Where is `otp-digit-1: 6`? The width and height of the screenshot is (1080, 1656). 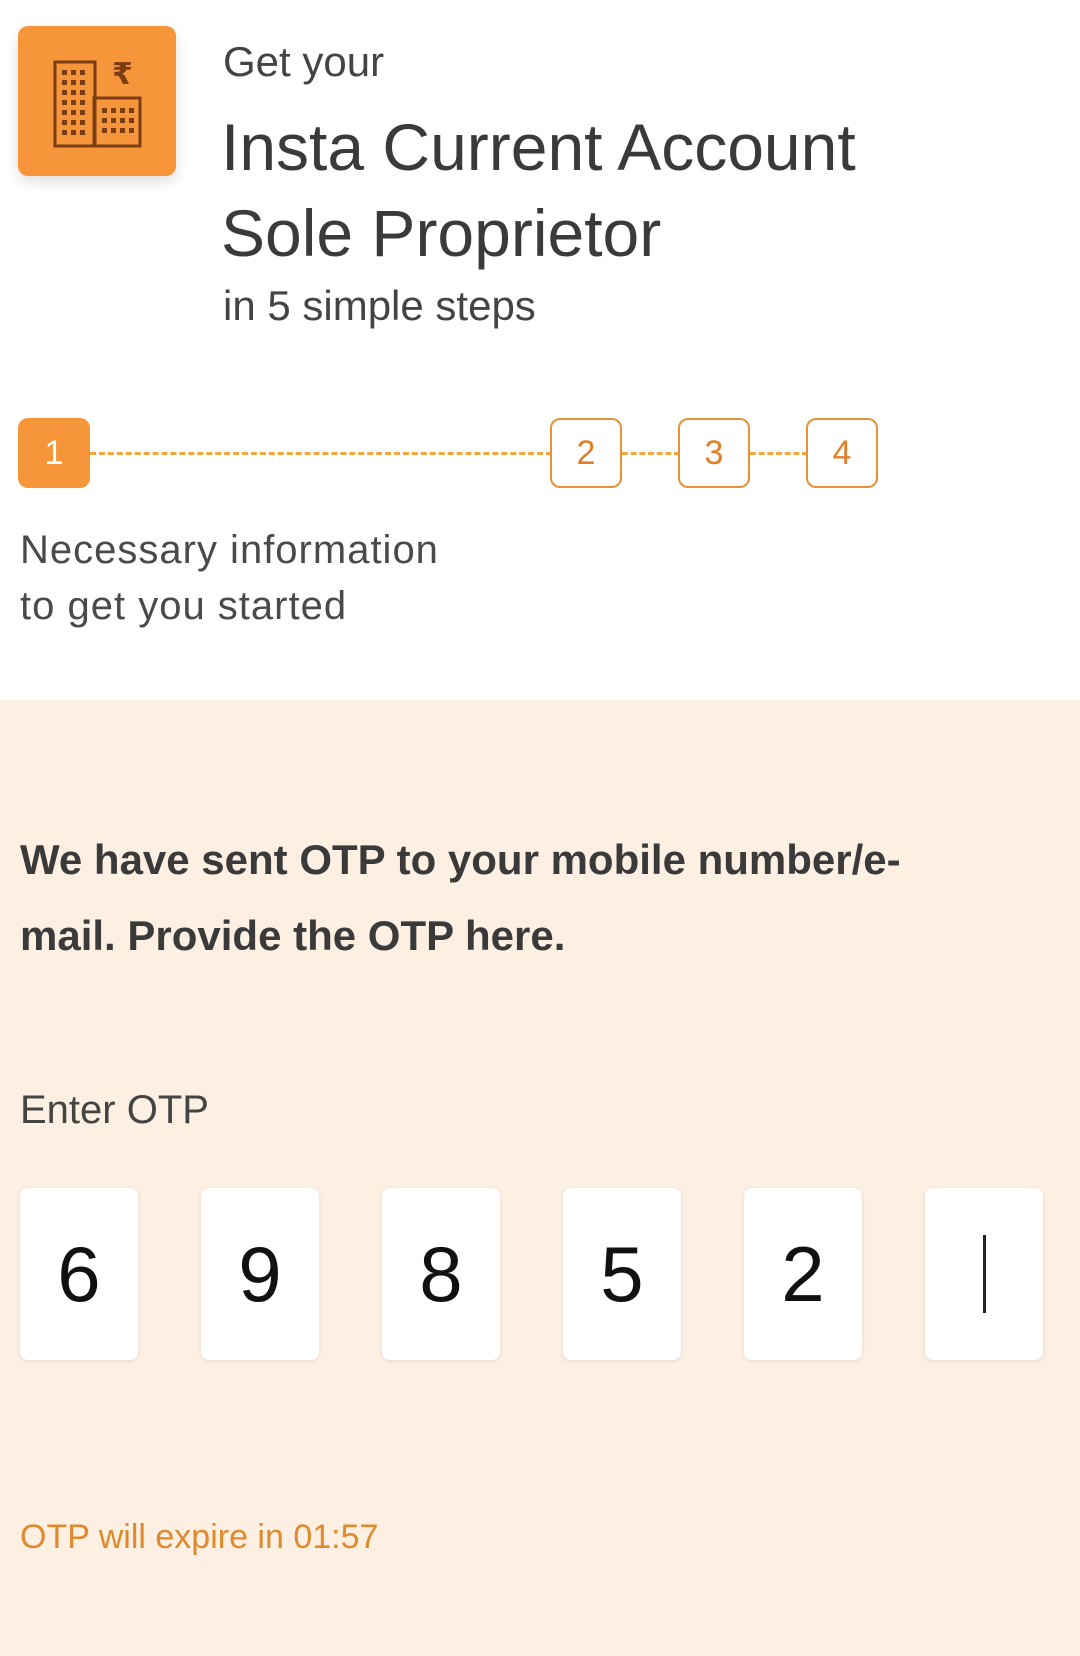
otp-digit-1: 6 is located at coordinates (79, 1274).